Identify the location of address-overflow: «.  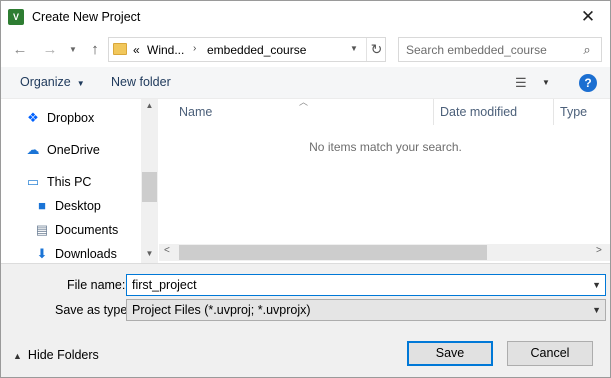
(136, 50).